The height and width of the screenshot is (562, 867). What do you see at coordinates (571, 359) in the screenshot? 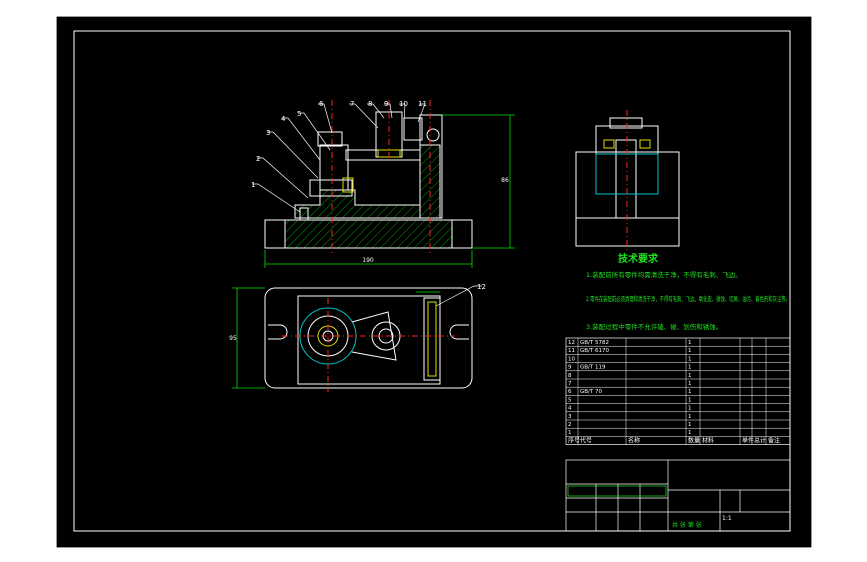
I see `bom-cell: 10` at bounding box center [571, 359].